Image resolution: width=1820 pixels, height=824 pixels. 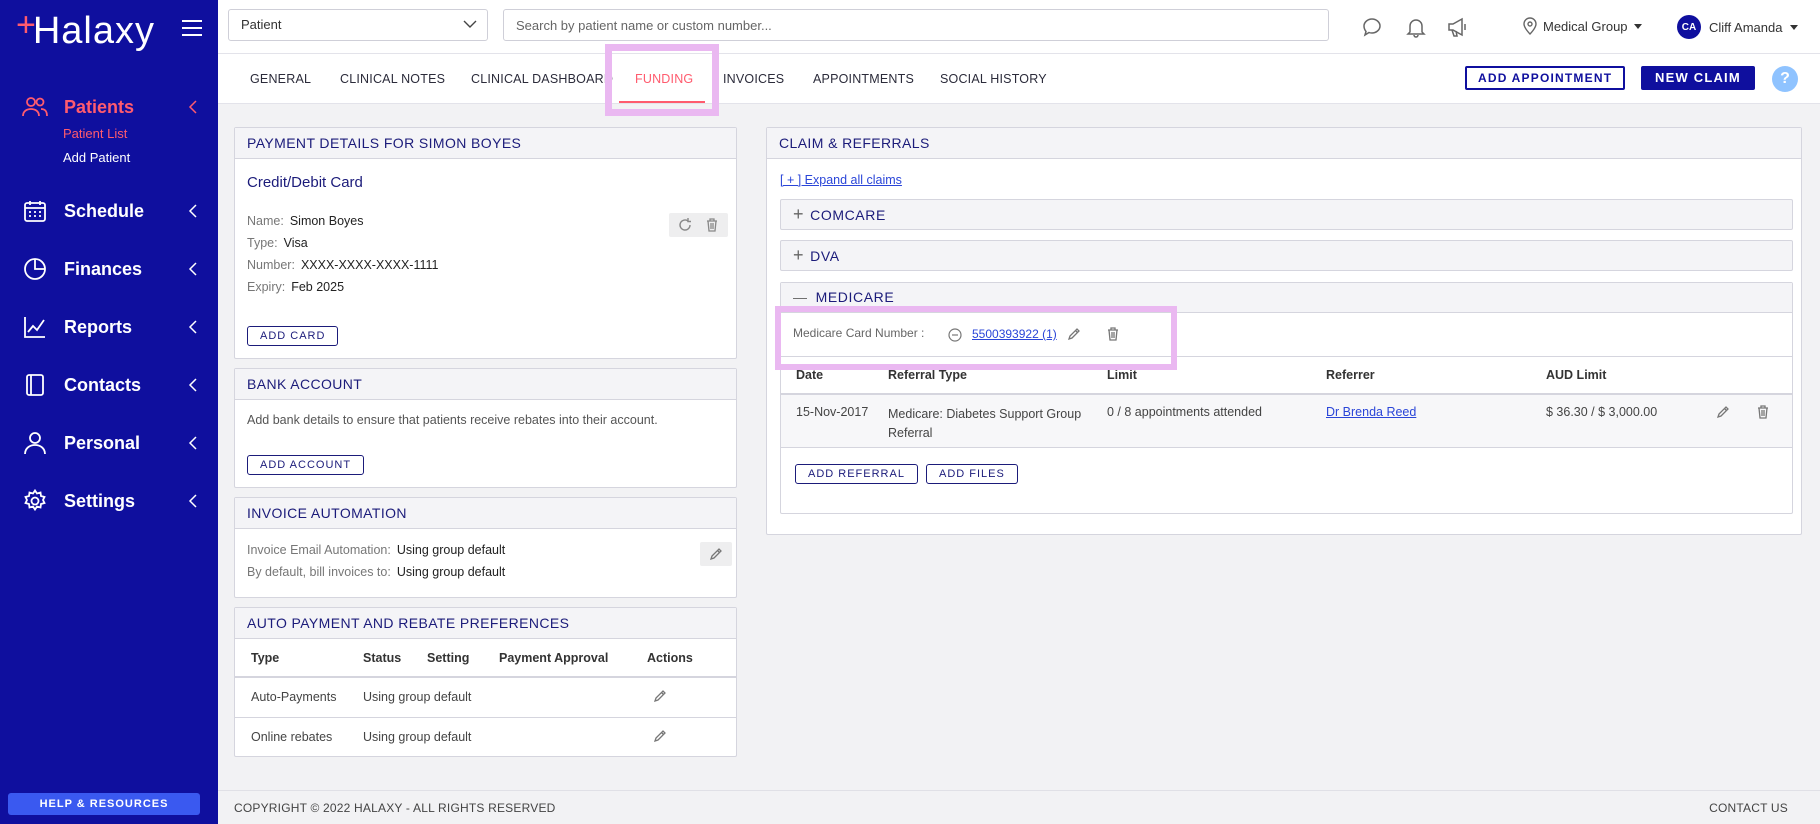 What do you see at coordinates (1689, 27) in the screenshot?
I see `avatar: CA` at bounding box center [1689, 27].